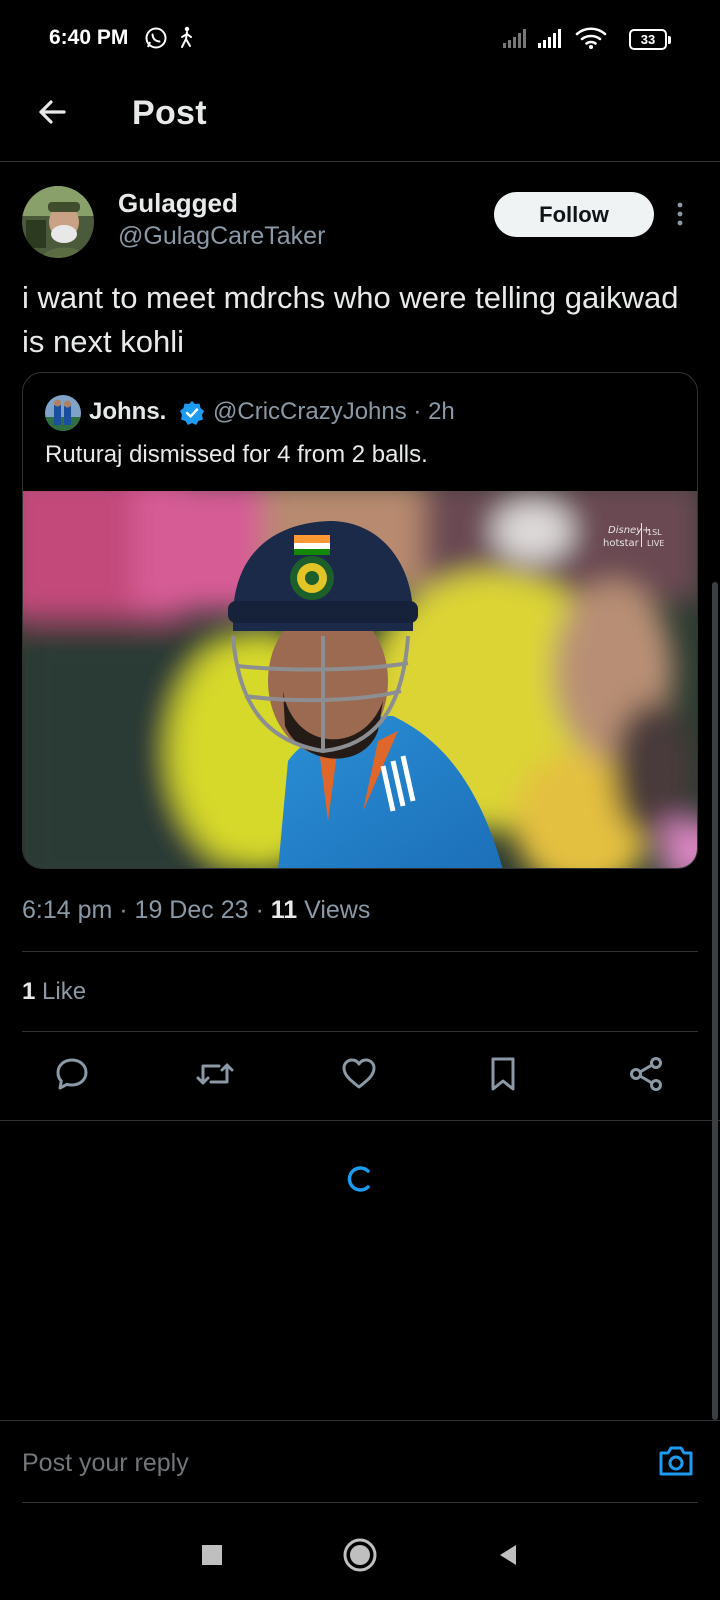  What do you see at coordinates (360, 40) in the screenshot?
I see `status-bar: 6:40 PM 33` at bounding box center [360, 40].